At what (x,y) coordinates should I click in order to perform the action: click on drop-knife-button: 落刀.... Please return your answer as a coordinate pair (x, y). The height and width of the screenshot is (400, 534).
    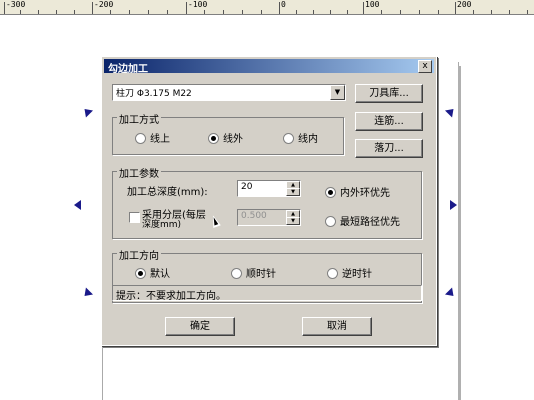
    Looking at the image, I should click on (389, 148).